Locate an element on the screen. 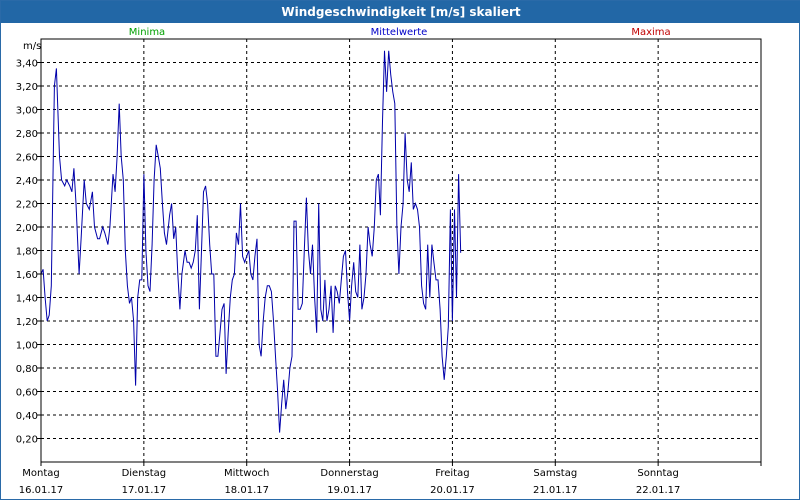 This screenshot has width=800, height=500. y-tick-label: 1,00 is located at coordinates (27, 346).